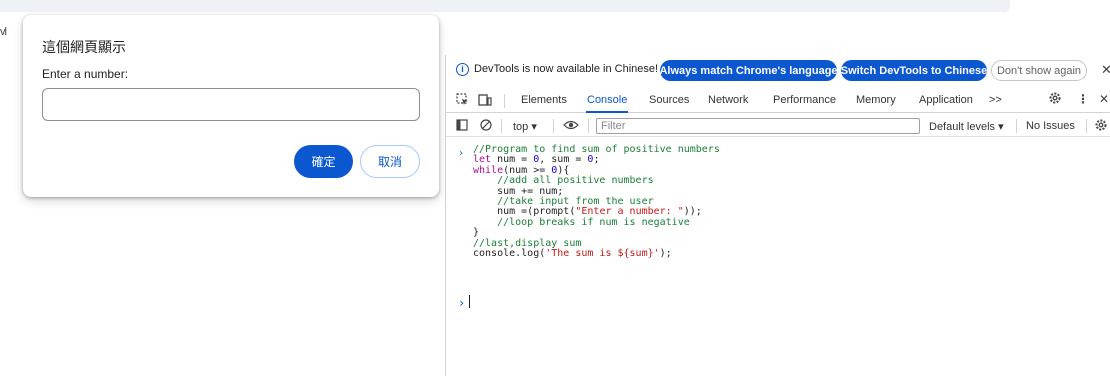 The height and width of the screenshot is (376, 1110). I want to click on tab-console: Console, so click(607, 100).